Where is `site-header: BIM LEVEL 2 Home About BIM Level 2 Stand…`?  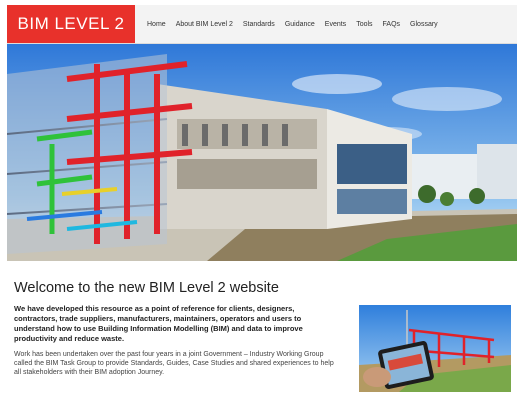 site-header: BIM LEVEL 2 Home About BIM Level 2 Stand… is located at coordinates (262, 24).